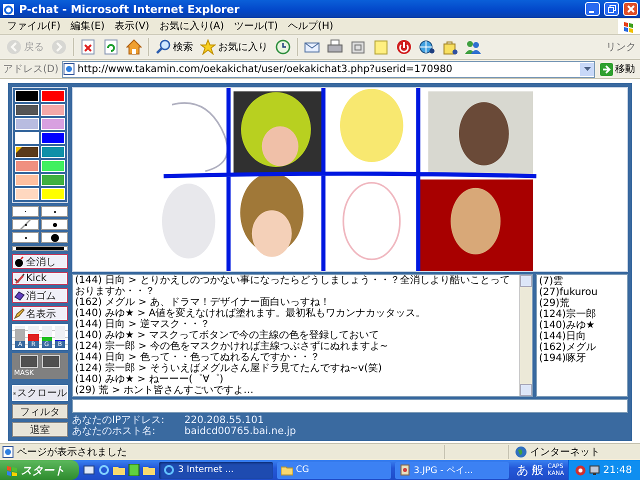  Describe the element at coordinates (404, 47) in the screenshot. I see `power-icon` at that location.